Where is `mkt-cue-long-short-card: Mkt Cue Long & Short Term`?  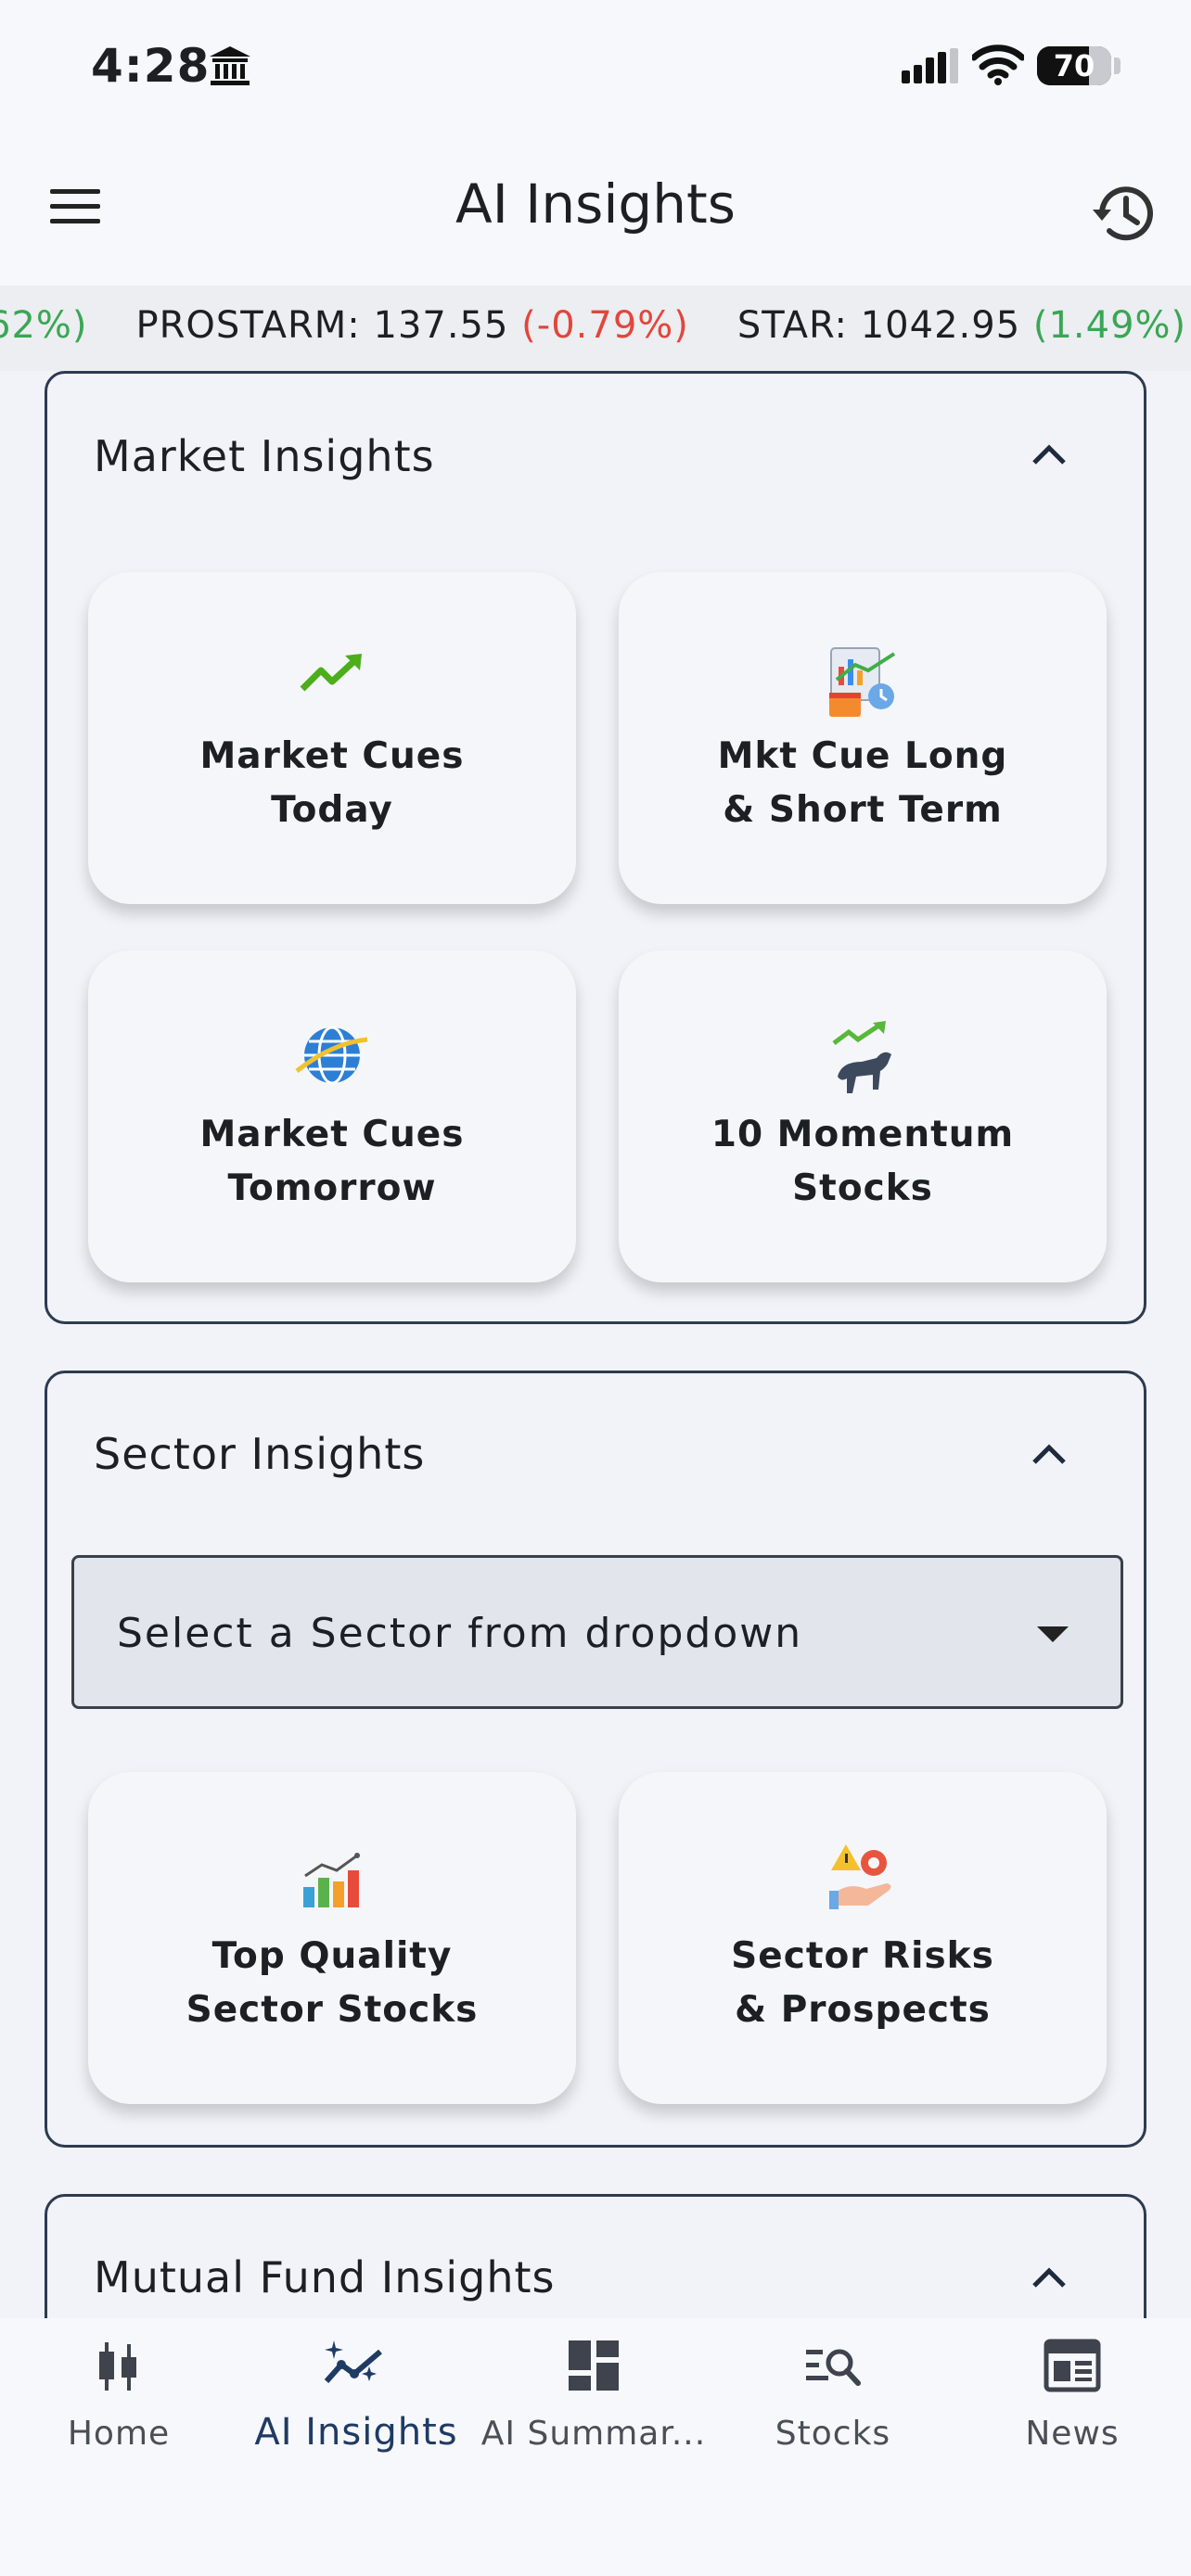 mkt-cue-long-short-card: Mkt Cue Long & Short Term is located at coordinates (863, 738).